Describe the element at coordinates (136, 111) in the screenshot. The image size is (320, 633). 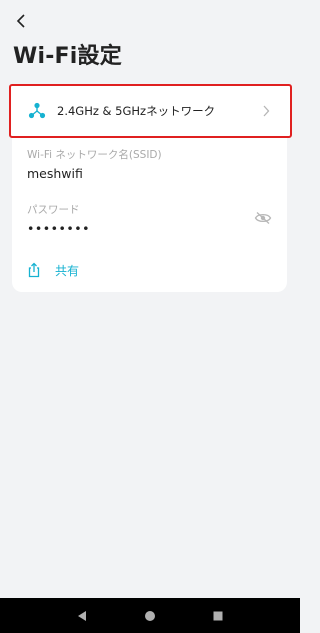
I see `band-network-label: 2.4GHz & 5GHzネットワーク` at that location.